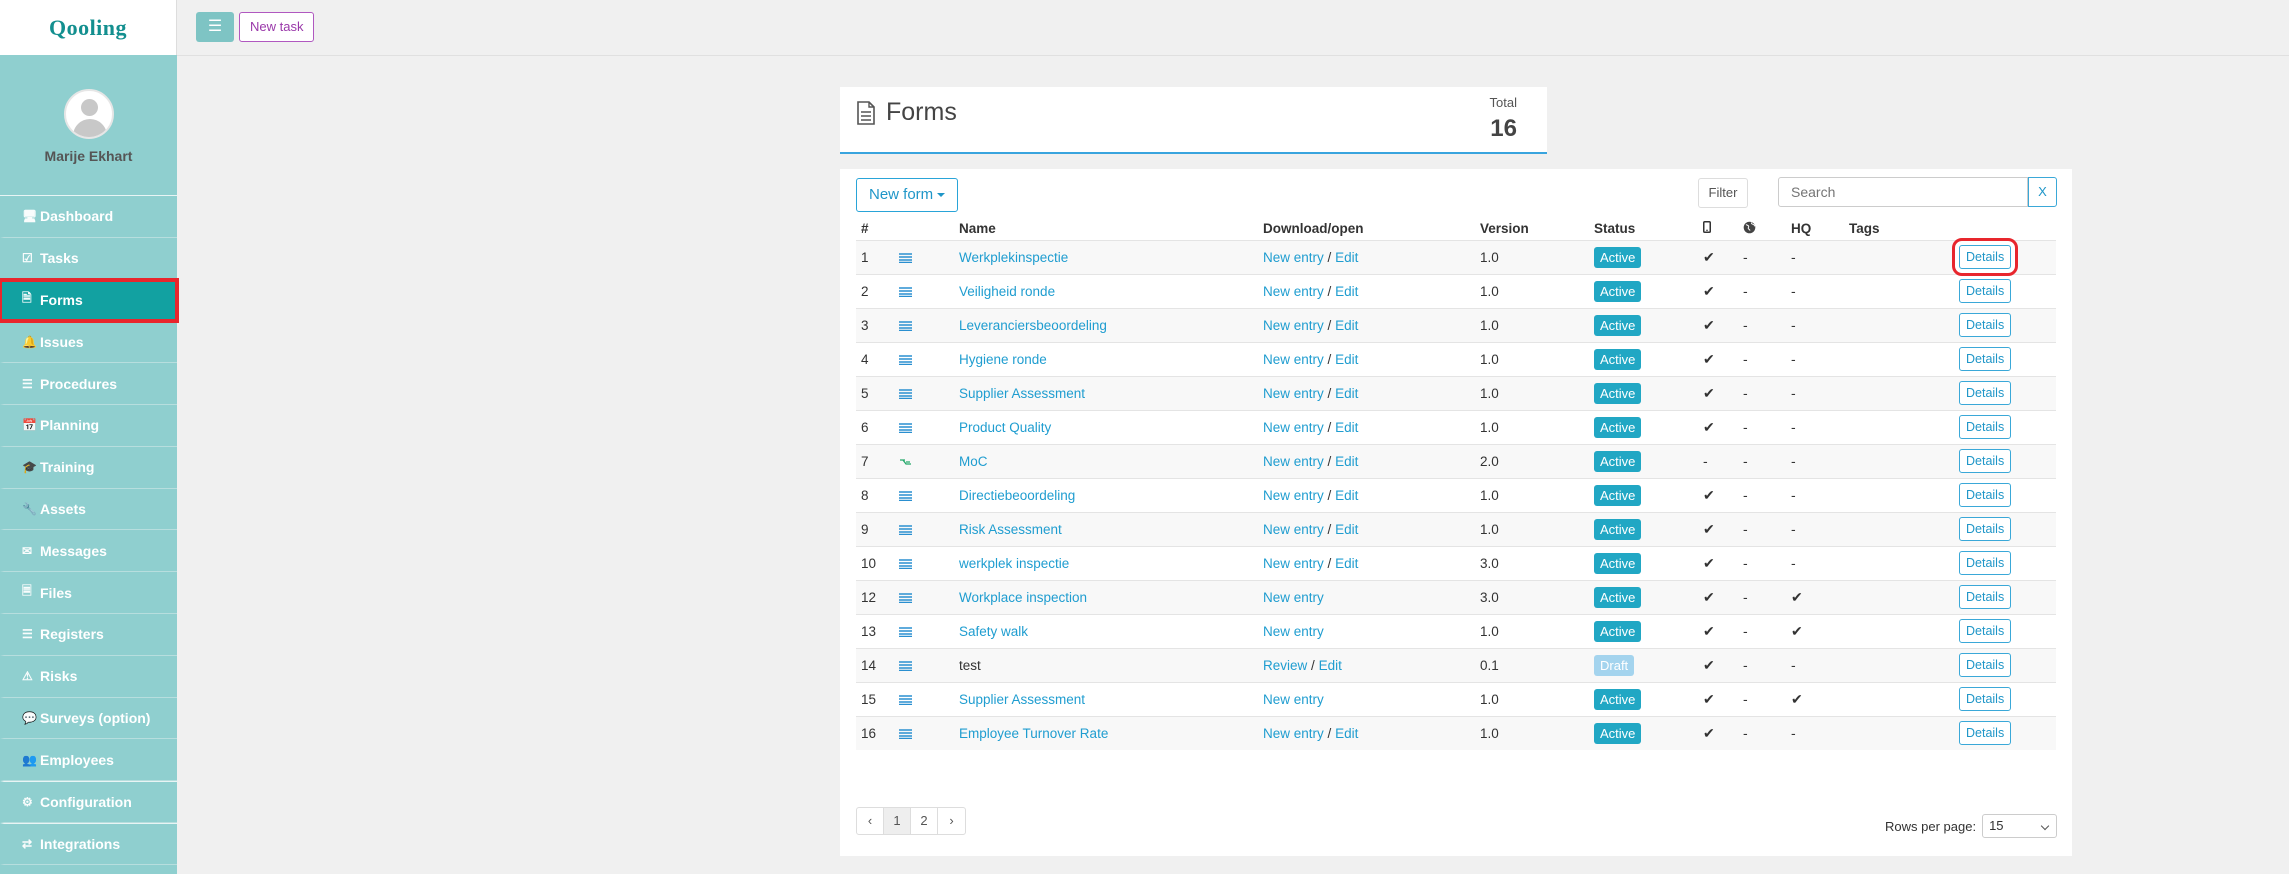  What do you see at coordinates (27, 383) in the screenshot?
I see `list-icon: ☰` at bounding box center [27, 383].